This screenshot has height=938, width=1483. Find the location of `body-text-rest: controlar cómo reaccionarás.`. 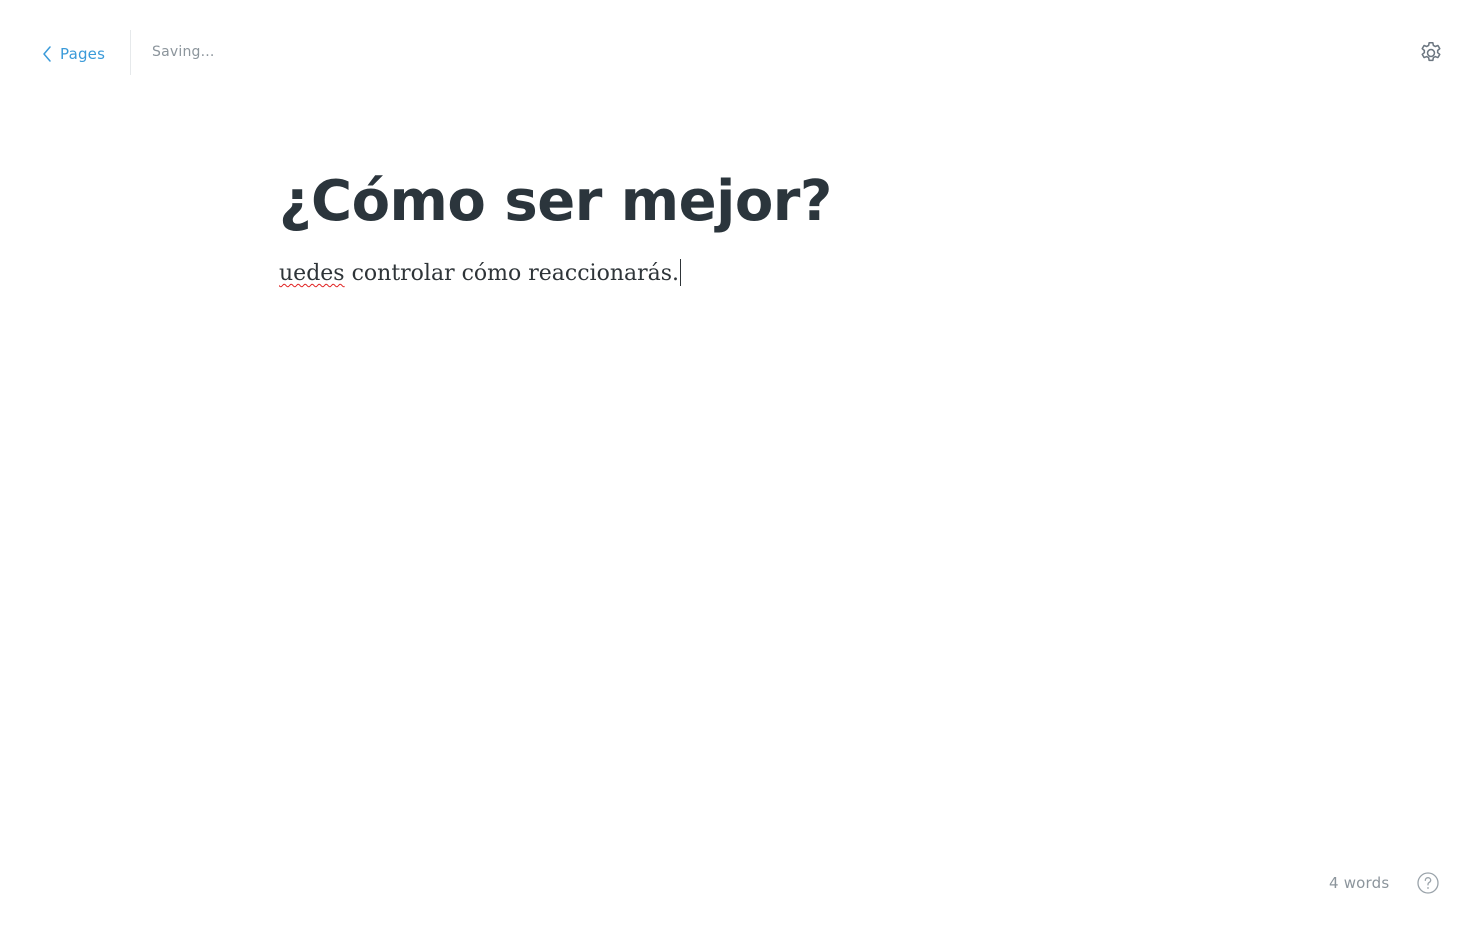

body-text-rest: controlar cómo reaccionarás. is located at coordinates (512, 273).